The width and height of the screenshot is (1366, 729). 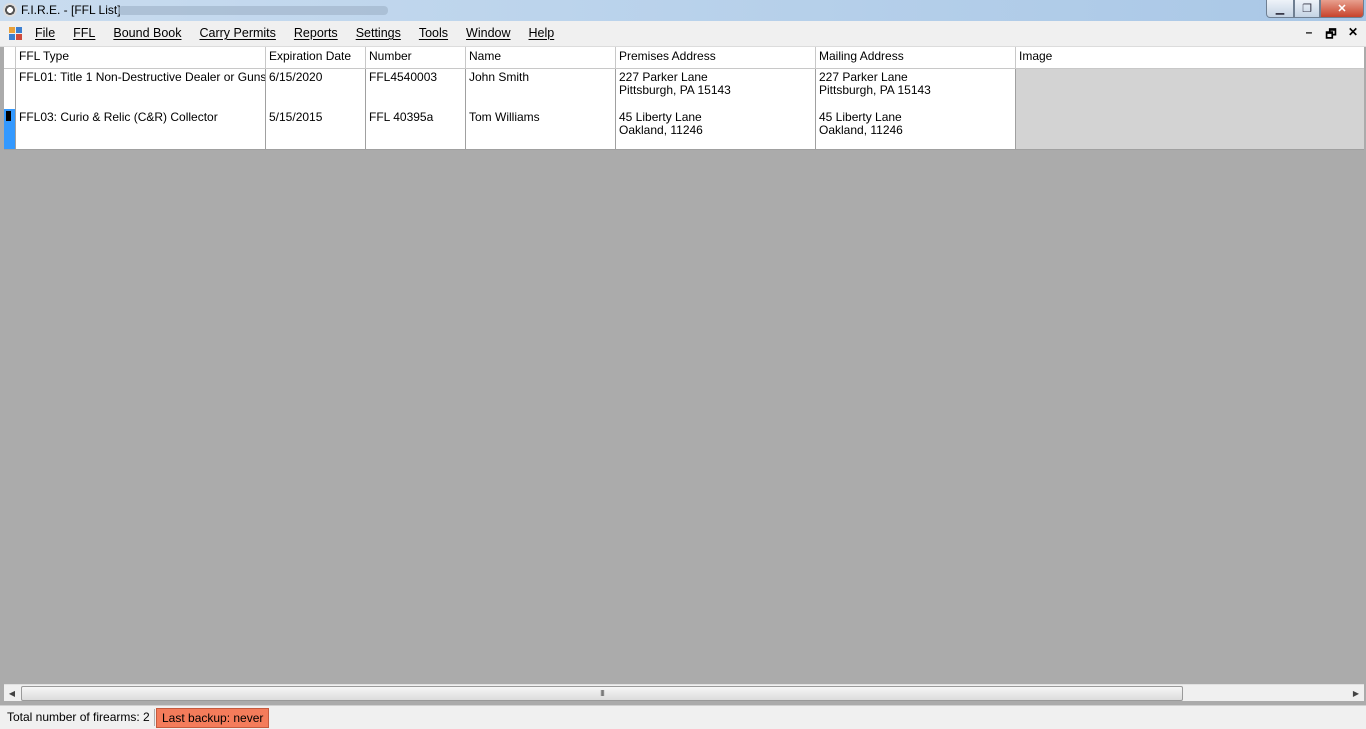 I want to click on cell-name: John Smith, so click(x=541, y=89).